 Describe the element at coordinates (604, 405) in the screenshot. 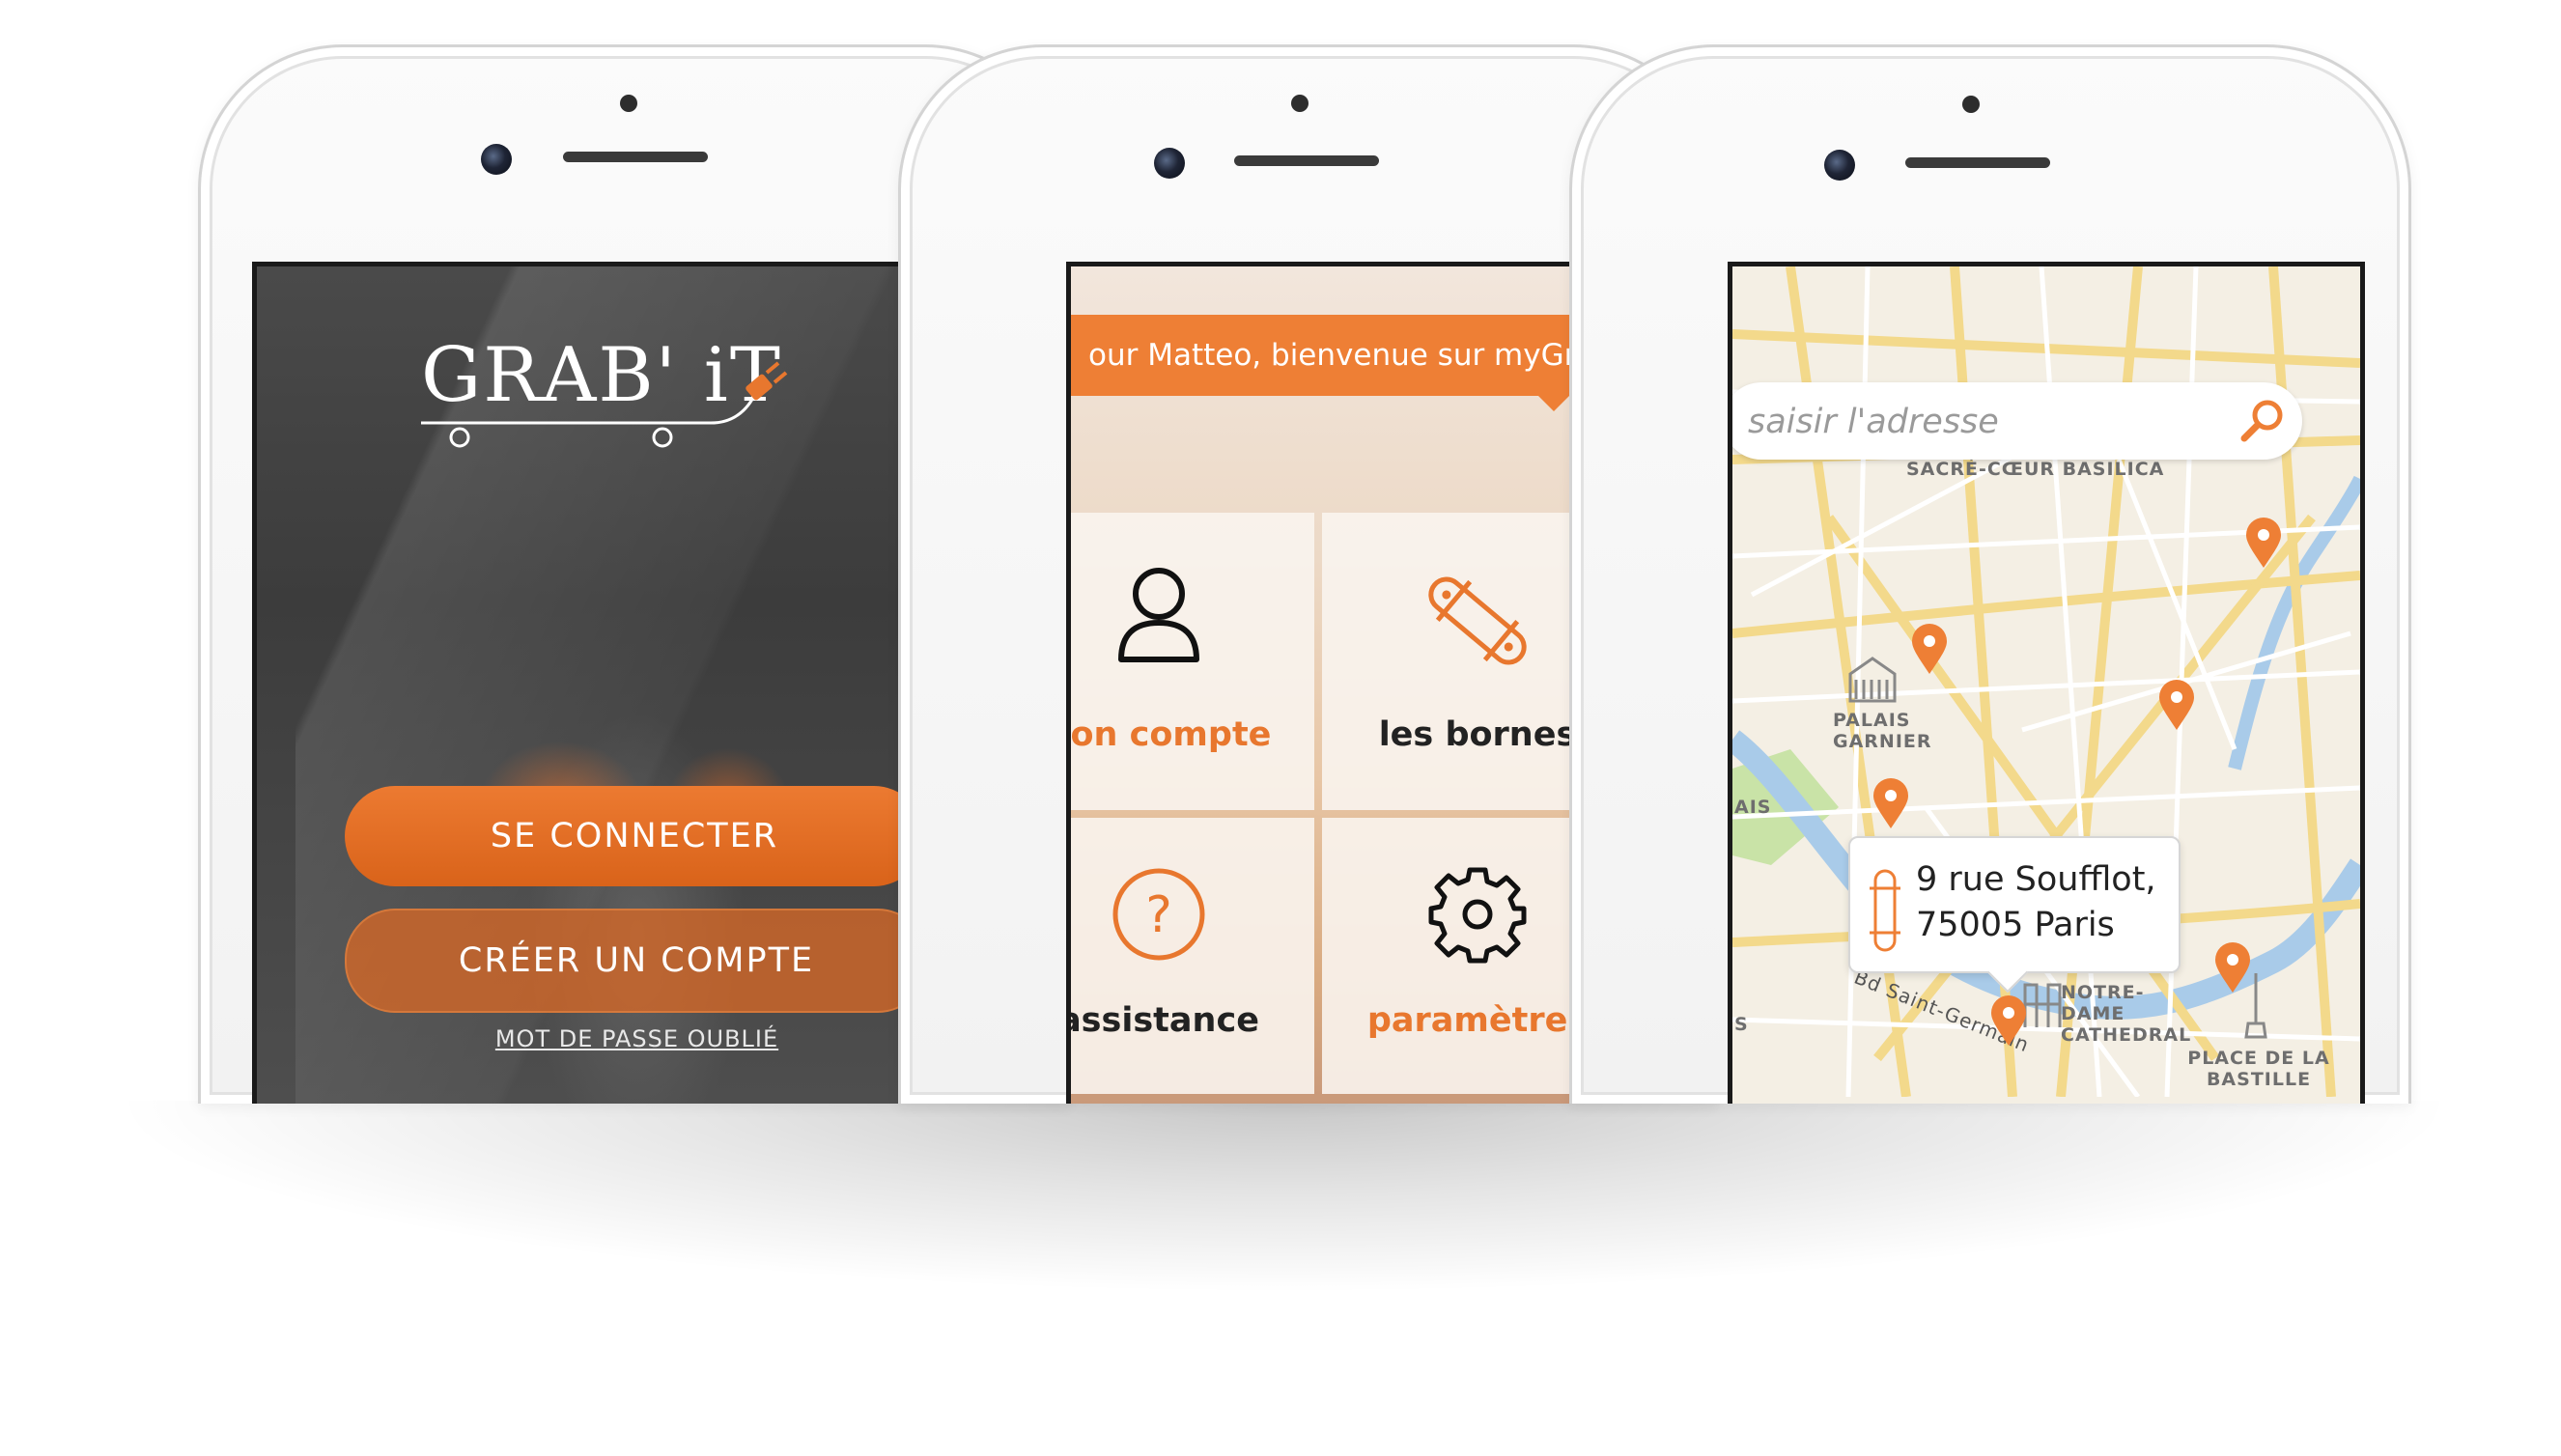

I see `logo-skateboard-plug-icon` at that location.